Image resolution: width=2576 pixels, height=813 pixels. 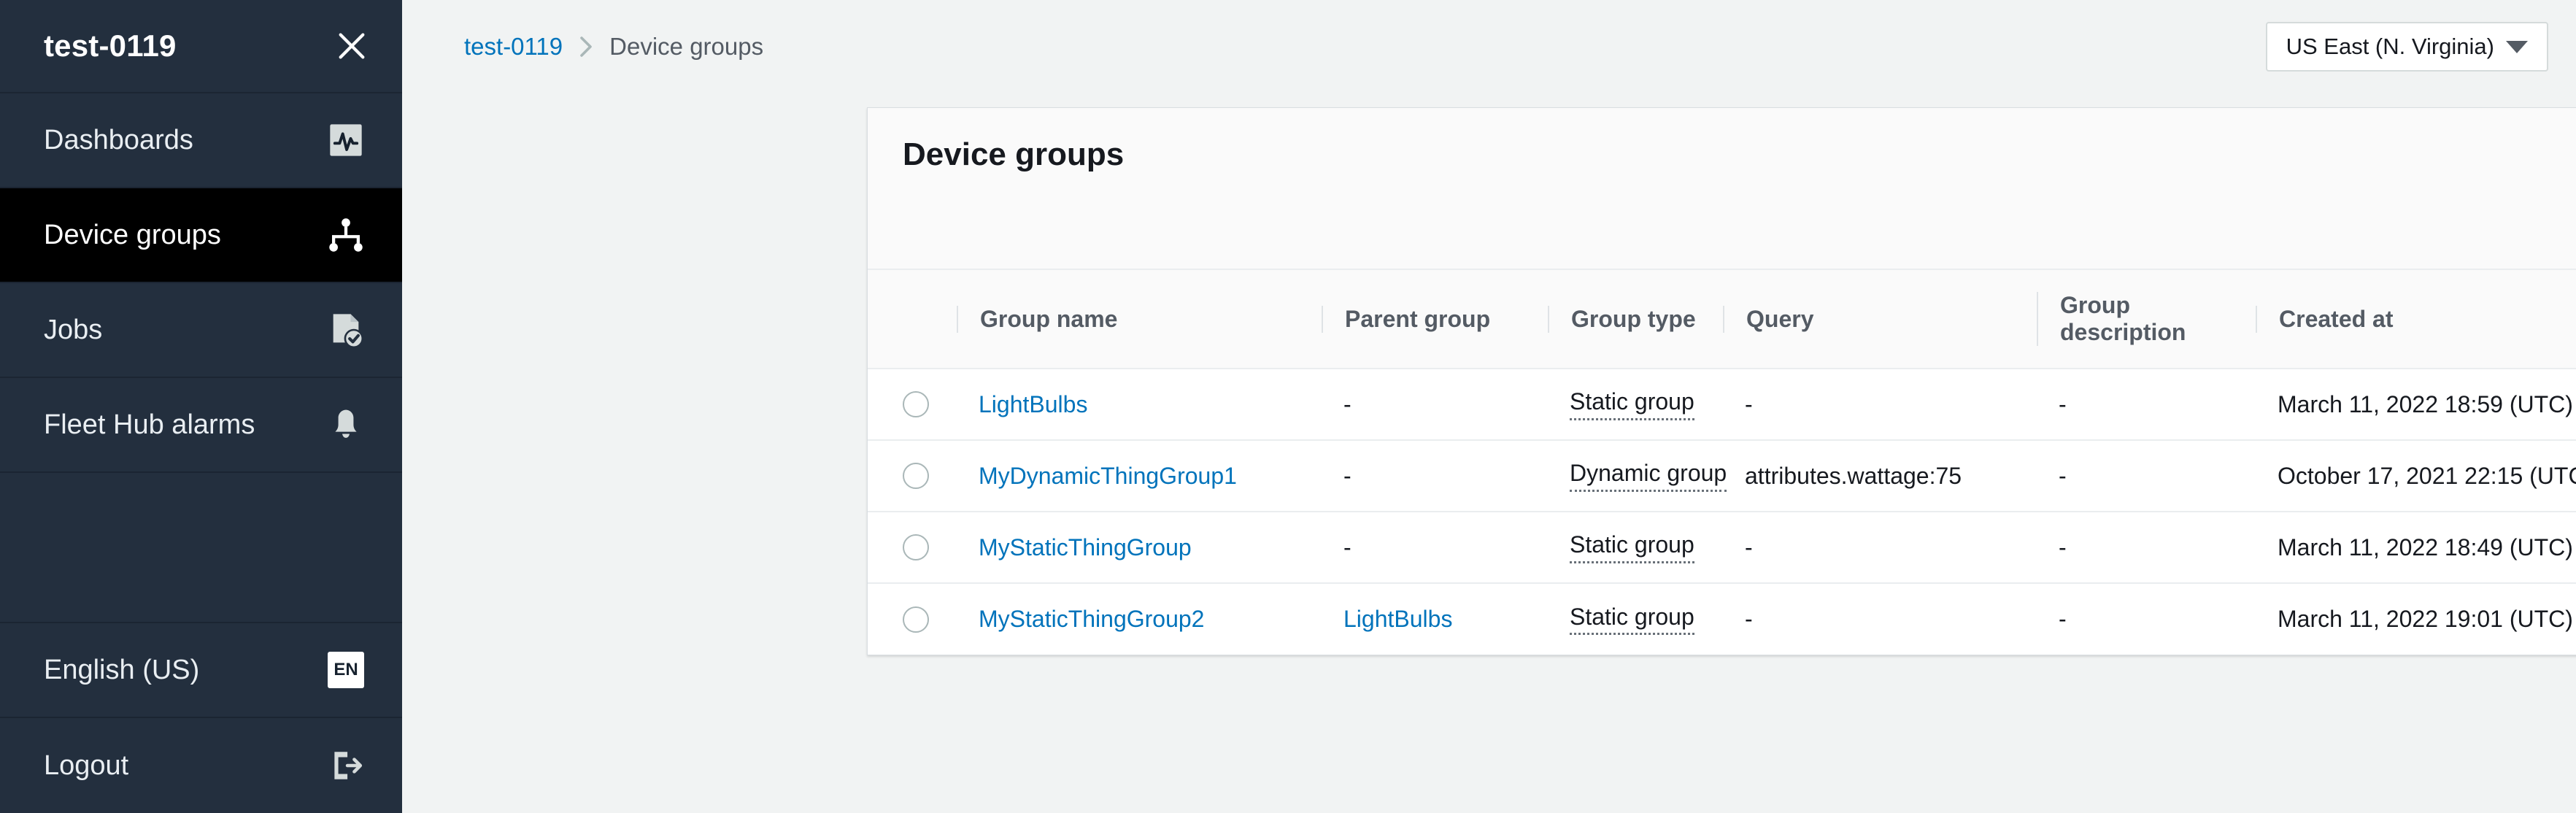 What do you see at coordinates (1139, 405) in the screenshot?
I see `cell-group-name: LightBulbs` at bounding box center [1139, 405].